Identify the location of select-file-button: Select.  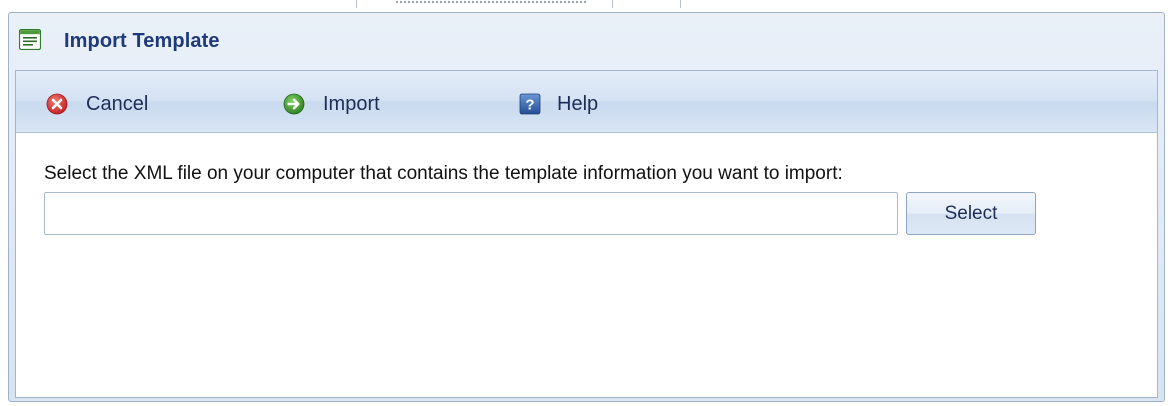
(971, 213).